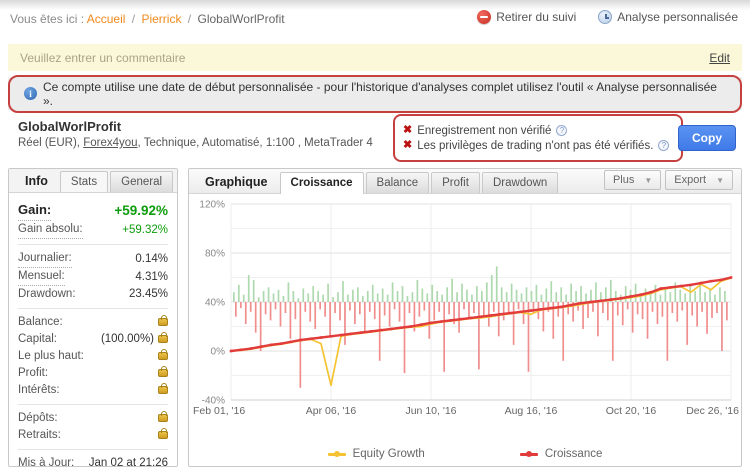  Describe the element at coordinates (531, 411) in the screenshot. I see `svg-text: Aug 16, '16` at that location.